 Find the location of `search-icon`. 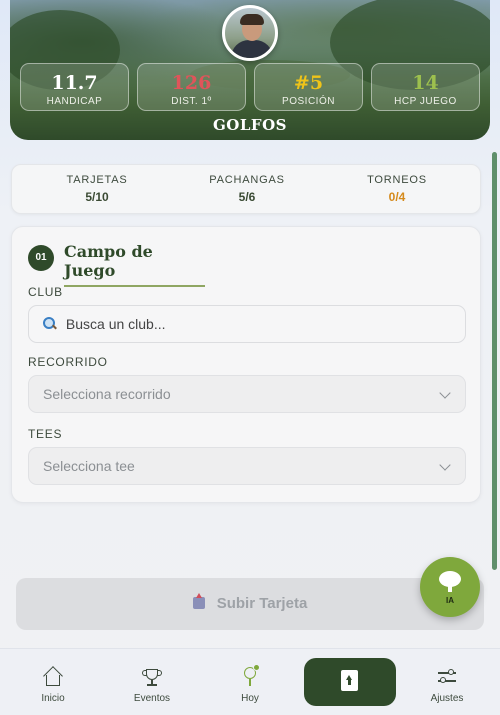

search-icon is located at coordinates (50, 324).